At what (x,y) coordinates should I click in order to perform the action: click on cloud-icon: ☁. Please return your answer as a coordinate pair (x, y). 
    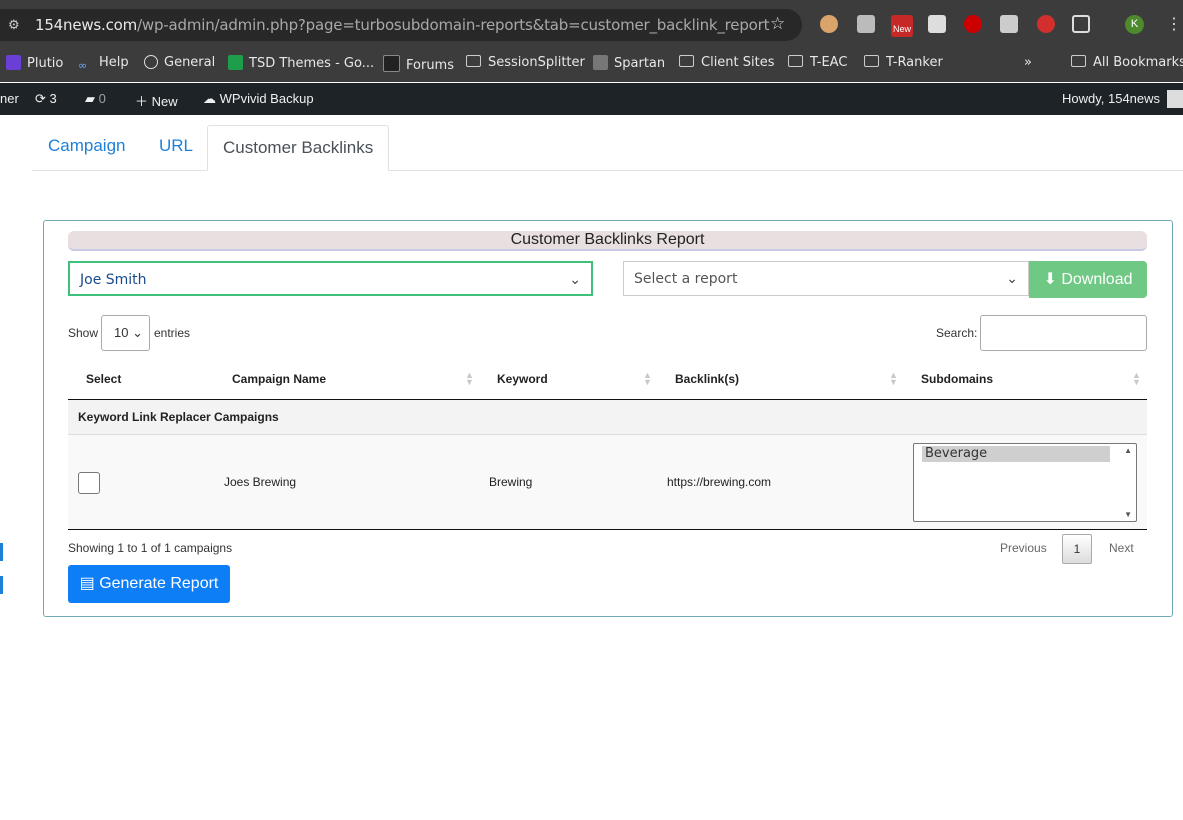
    Looking at the image, I should click on (209, 98).